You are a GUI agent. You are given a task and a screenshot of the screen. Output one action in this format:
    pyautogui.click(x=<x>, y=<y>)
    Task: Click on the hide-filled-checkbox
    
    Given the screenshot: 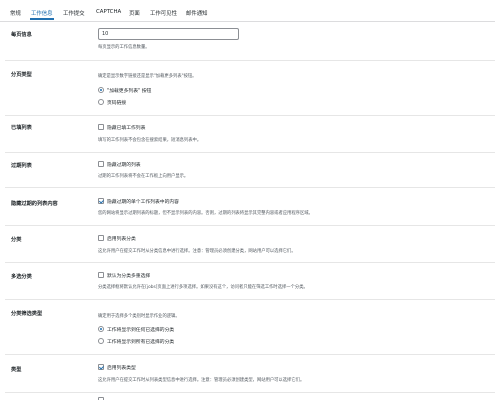 What is the action you would take?
    pyautogui.click(x=101, y=127)
    